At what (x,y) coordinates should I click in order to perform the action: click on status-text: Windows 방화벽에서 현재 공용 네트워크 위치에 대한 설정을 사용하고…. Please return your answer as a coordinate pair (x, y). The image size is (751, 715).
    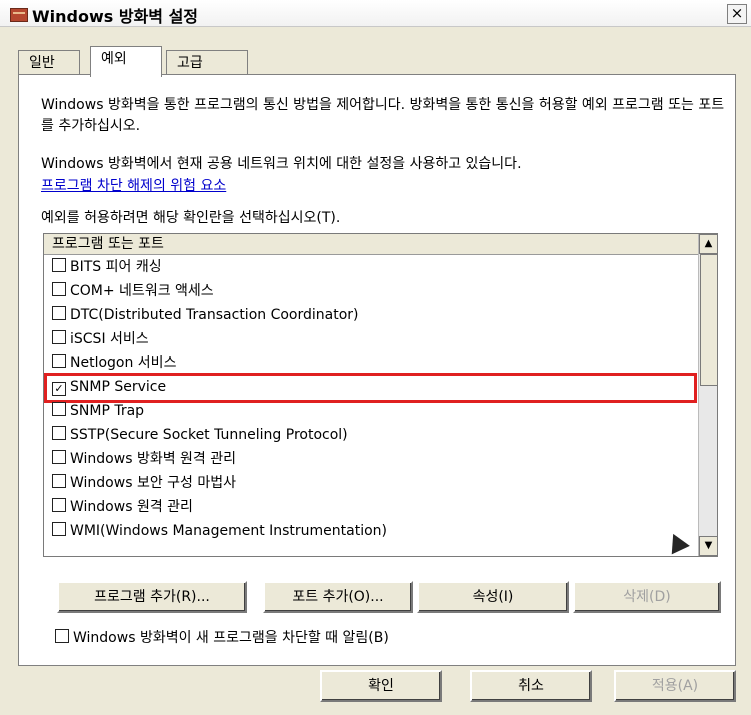
    Looking at the image, I should click on (281, 164).